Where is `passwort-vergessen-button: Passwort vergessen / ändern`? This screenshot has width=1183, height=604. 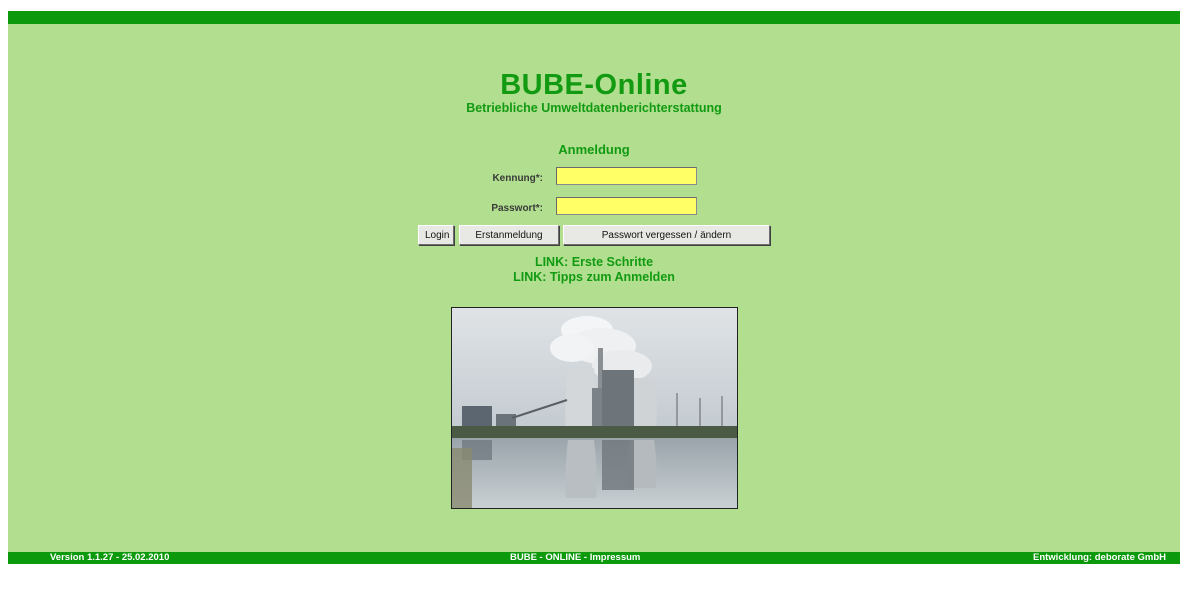
passwort-vergessen-button: Passwort vergessen / ändern is located at coordinates (666, 235).